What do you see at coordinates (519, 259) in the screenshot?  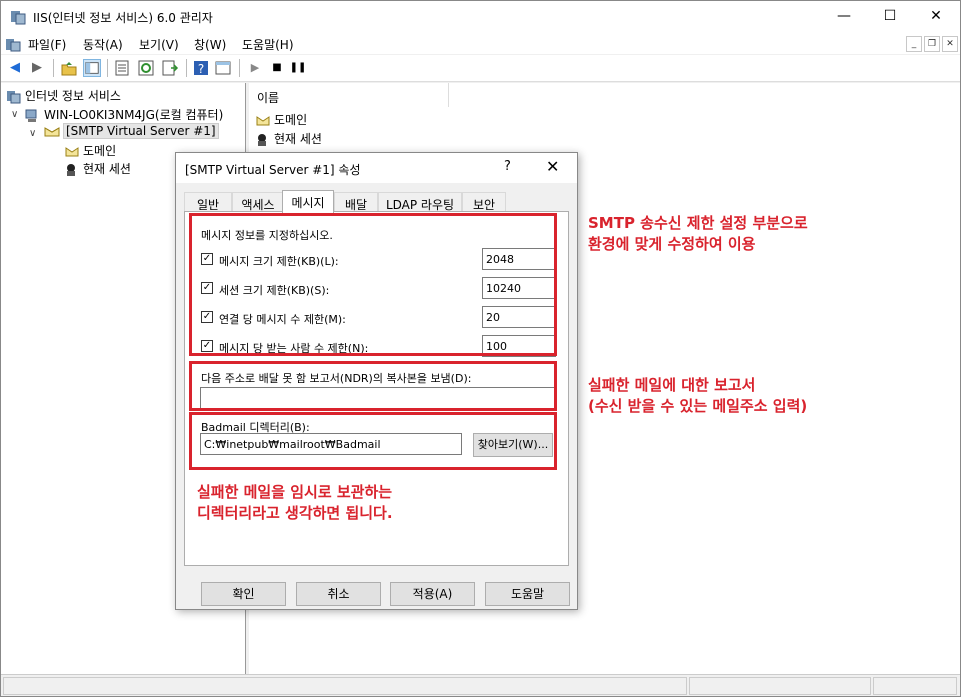 I see `message-size-limit-field: 2048` at bounding box center [519, 259].